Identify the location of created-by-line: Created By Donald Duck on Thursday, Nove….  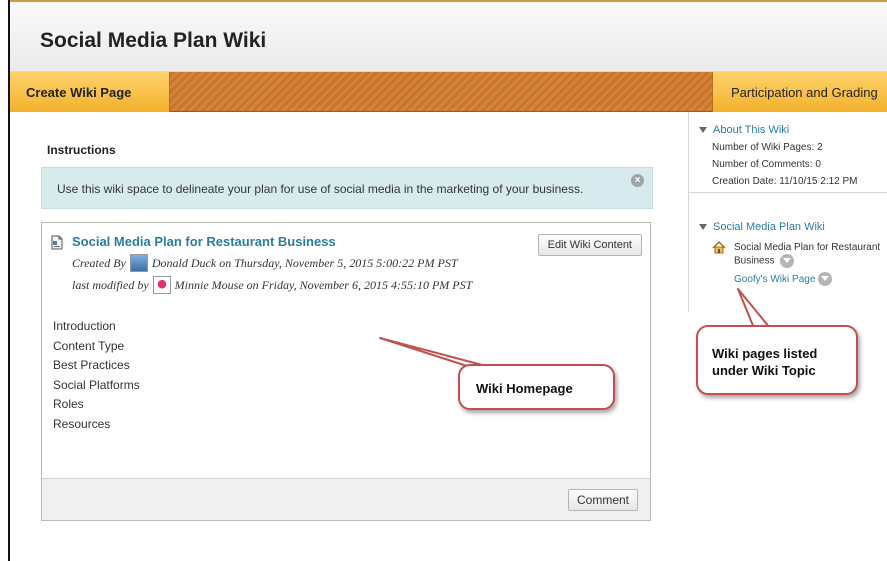
(265, 263).